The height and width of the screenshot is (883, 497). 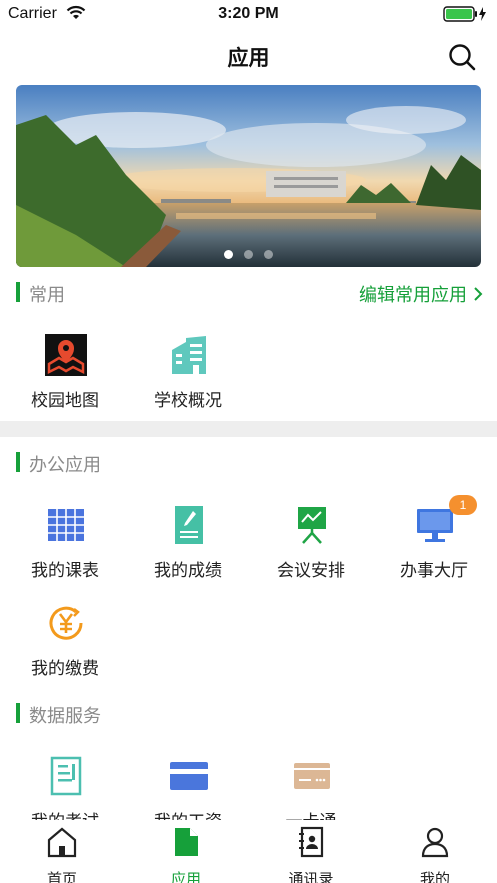 What do you see at coordinates (185, 877) in the screenshot?
I see `tab-label: 应用` at bounding box center [185, 877].